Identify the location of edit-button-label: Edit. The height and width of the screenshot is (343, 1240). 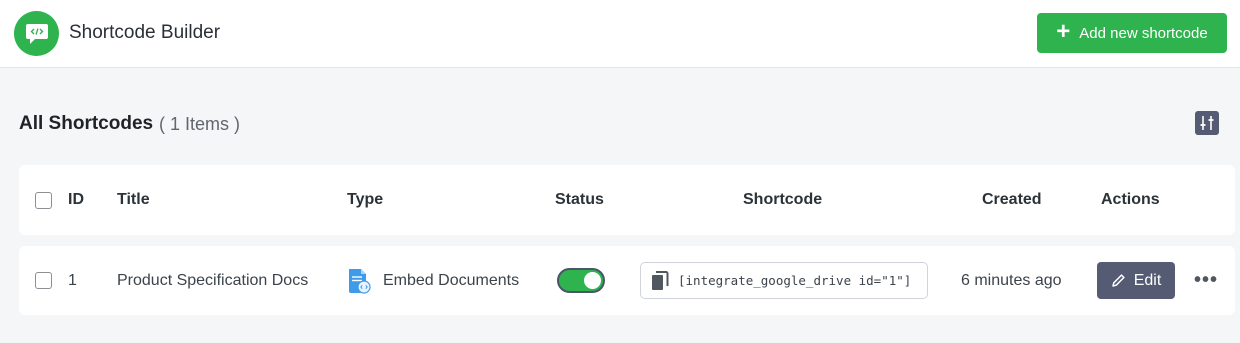
(1147, 280).